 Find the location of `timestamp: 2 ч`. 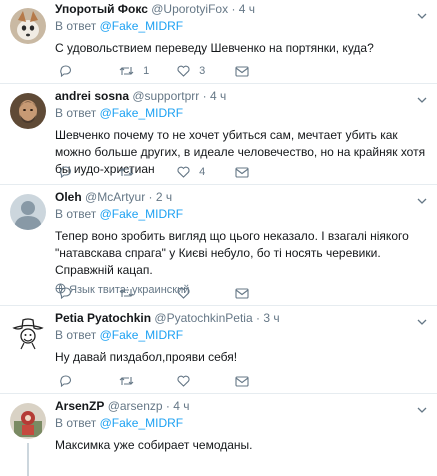

timestamp: 2 ч is located at coordinates (164, 197).